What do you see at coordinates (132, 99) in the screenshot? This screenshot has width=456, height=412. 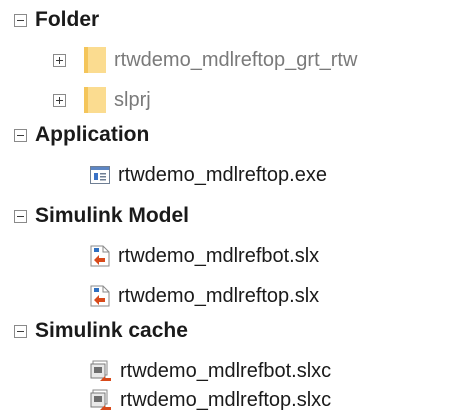 I see `item-label: slprj` at bounding box center [132, 99].